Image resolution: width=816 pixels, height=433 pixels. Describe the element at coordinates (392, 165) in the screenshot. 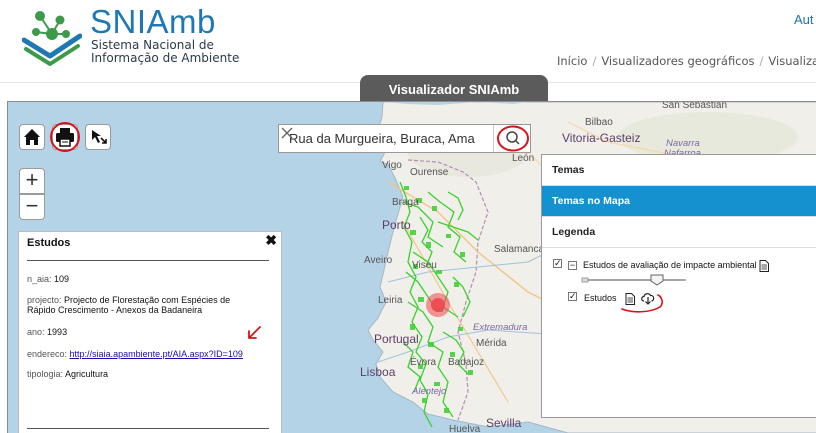

I see `map-label-vigo: Vigo` at that location.